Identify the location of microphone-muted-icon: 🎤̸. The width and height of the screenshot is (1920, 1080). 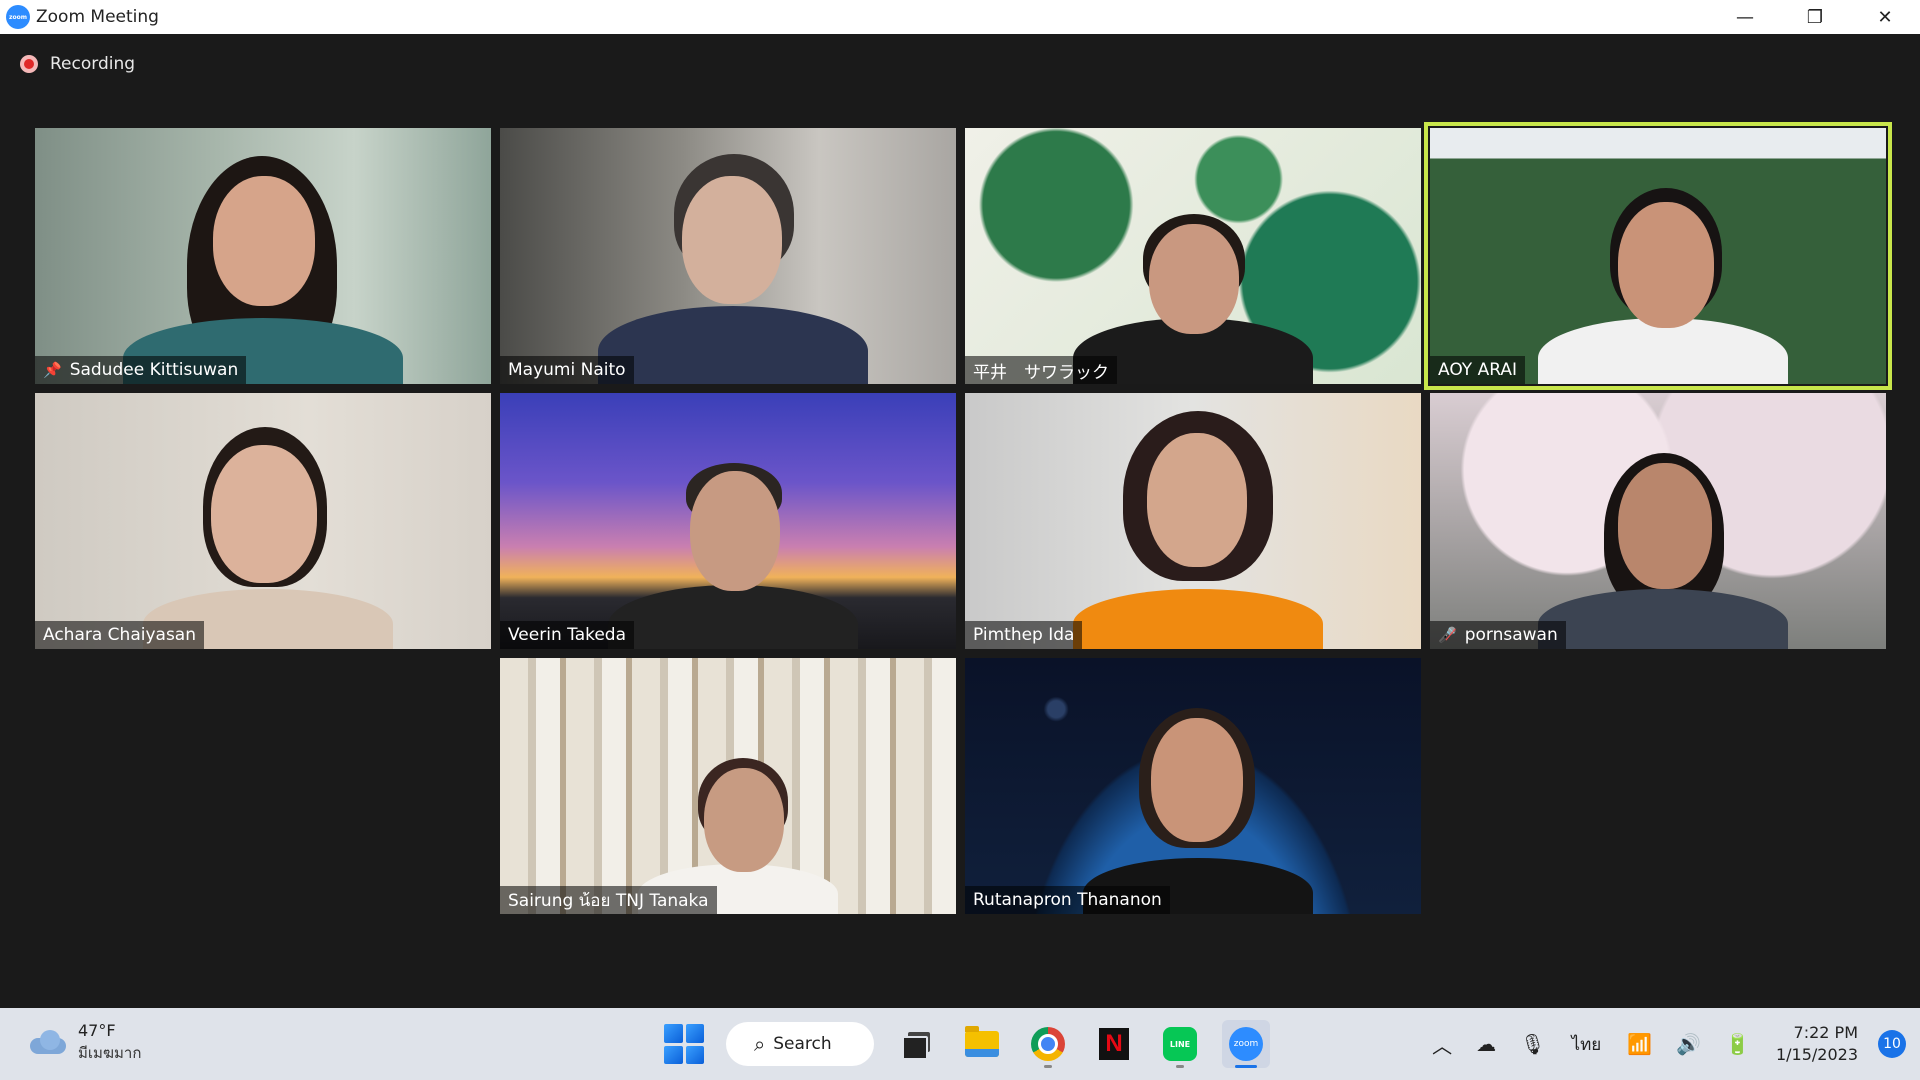
(1447, 635).